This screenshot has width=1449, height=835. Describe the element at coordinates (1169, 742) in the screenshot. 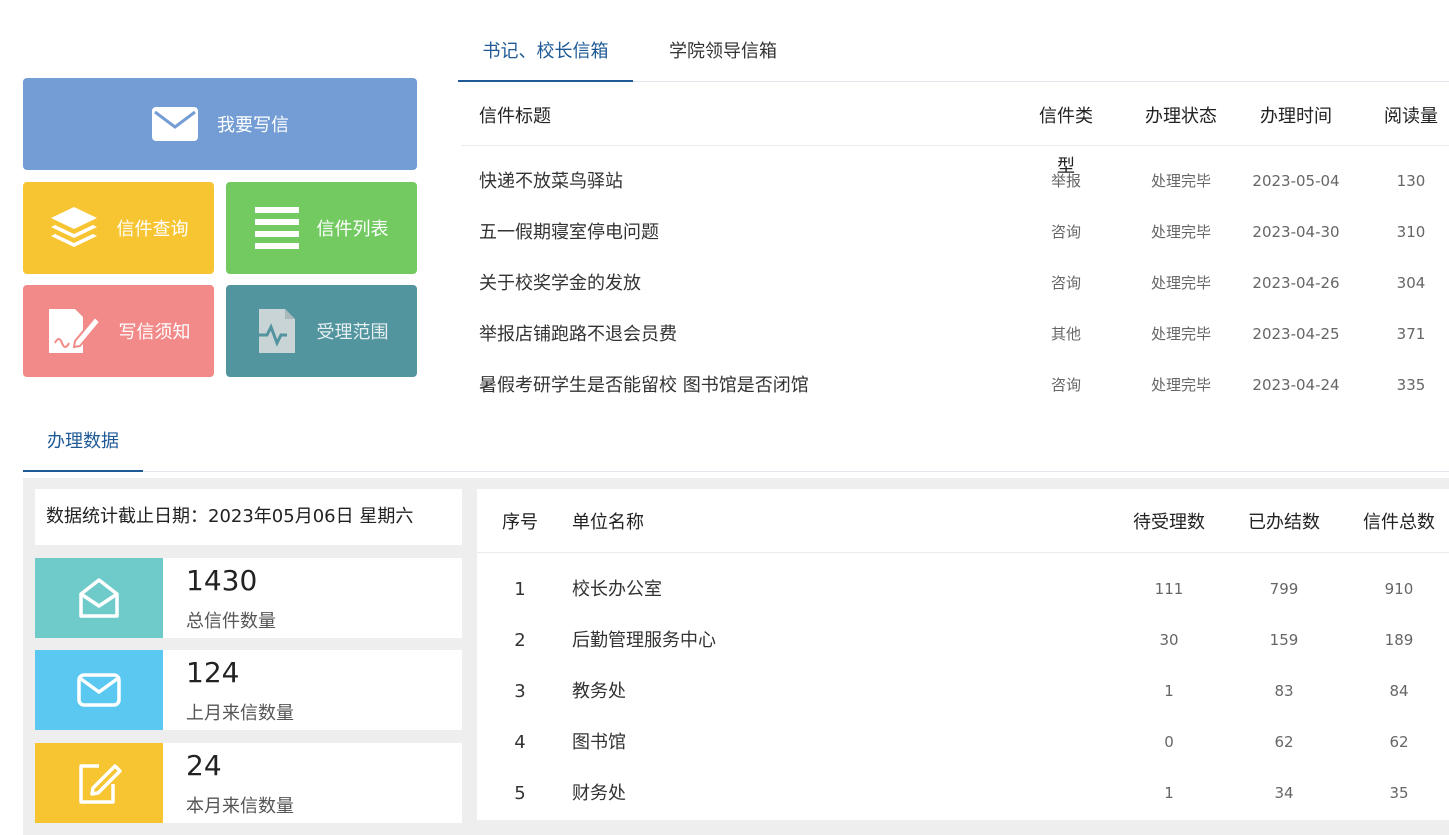

I see `unit-pending: 0` at that location.